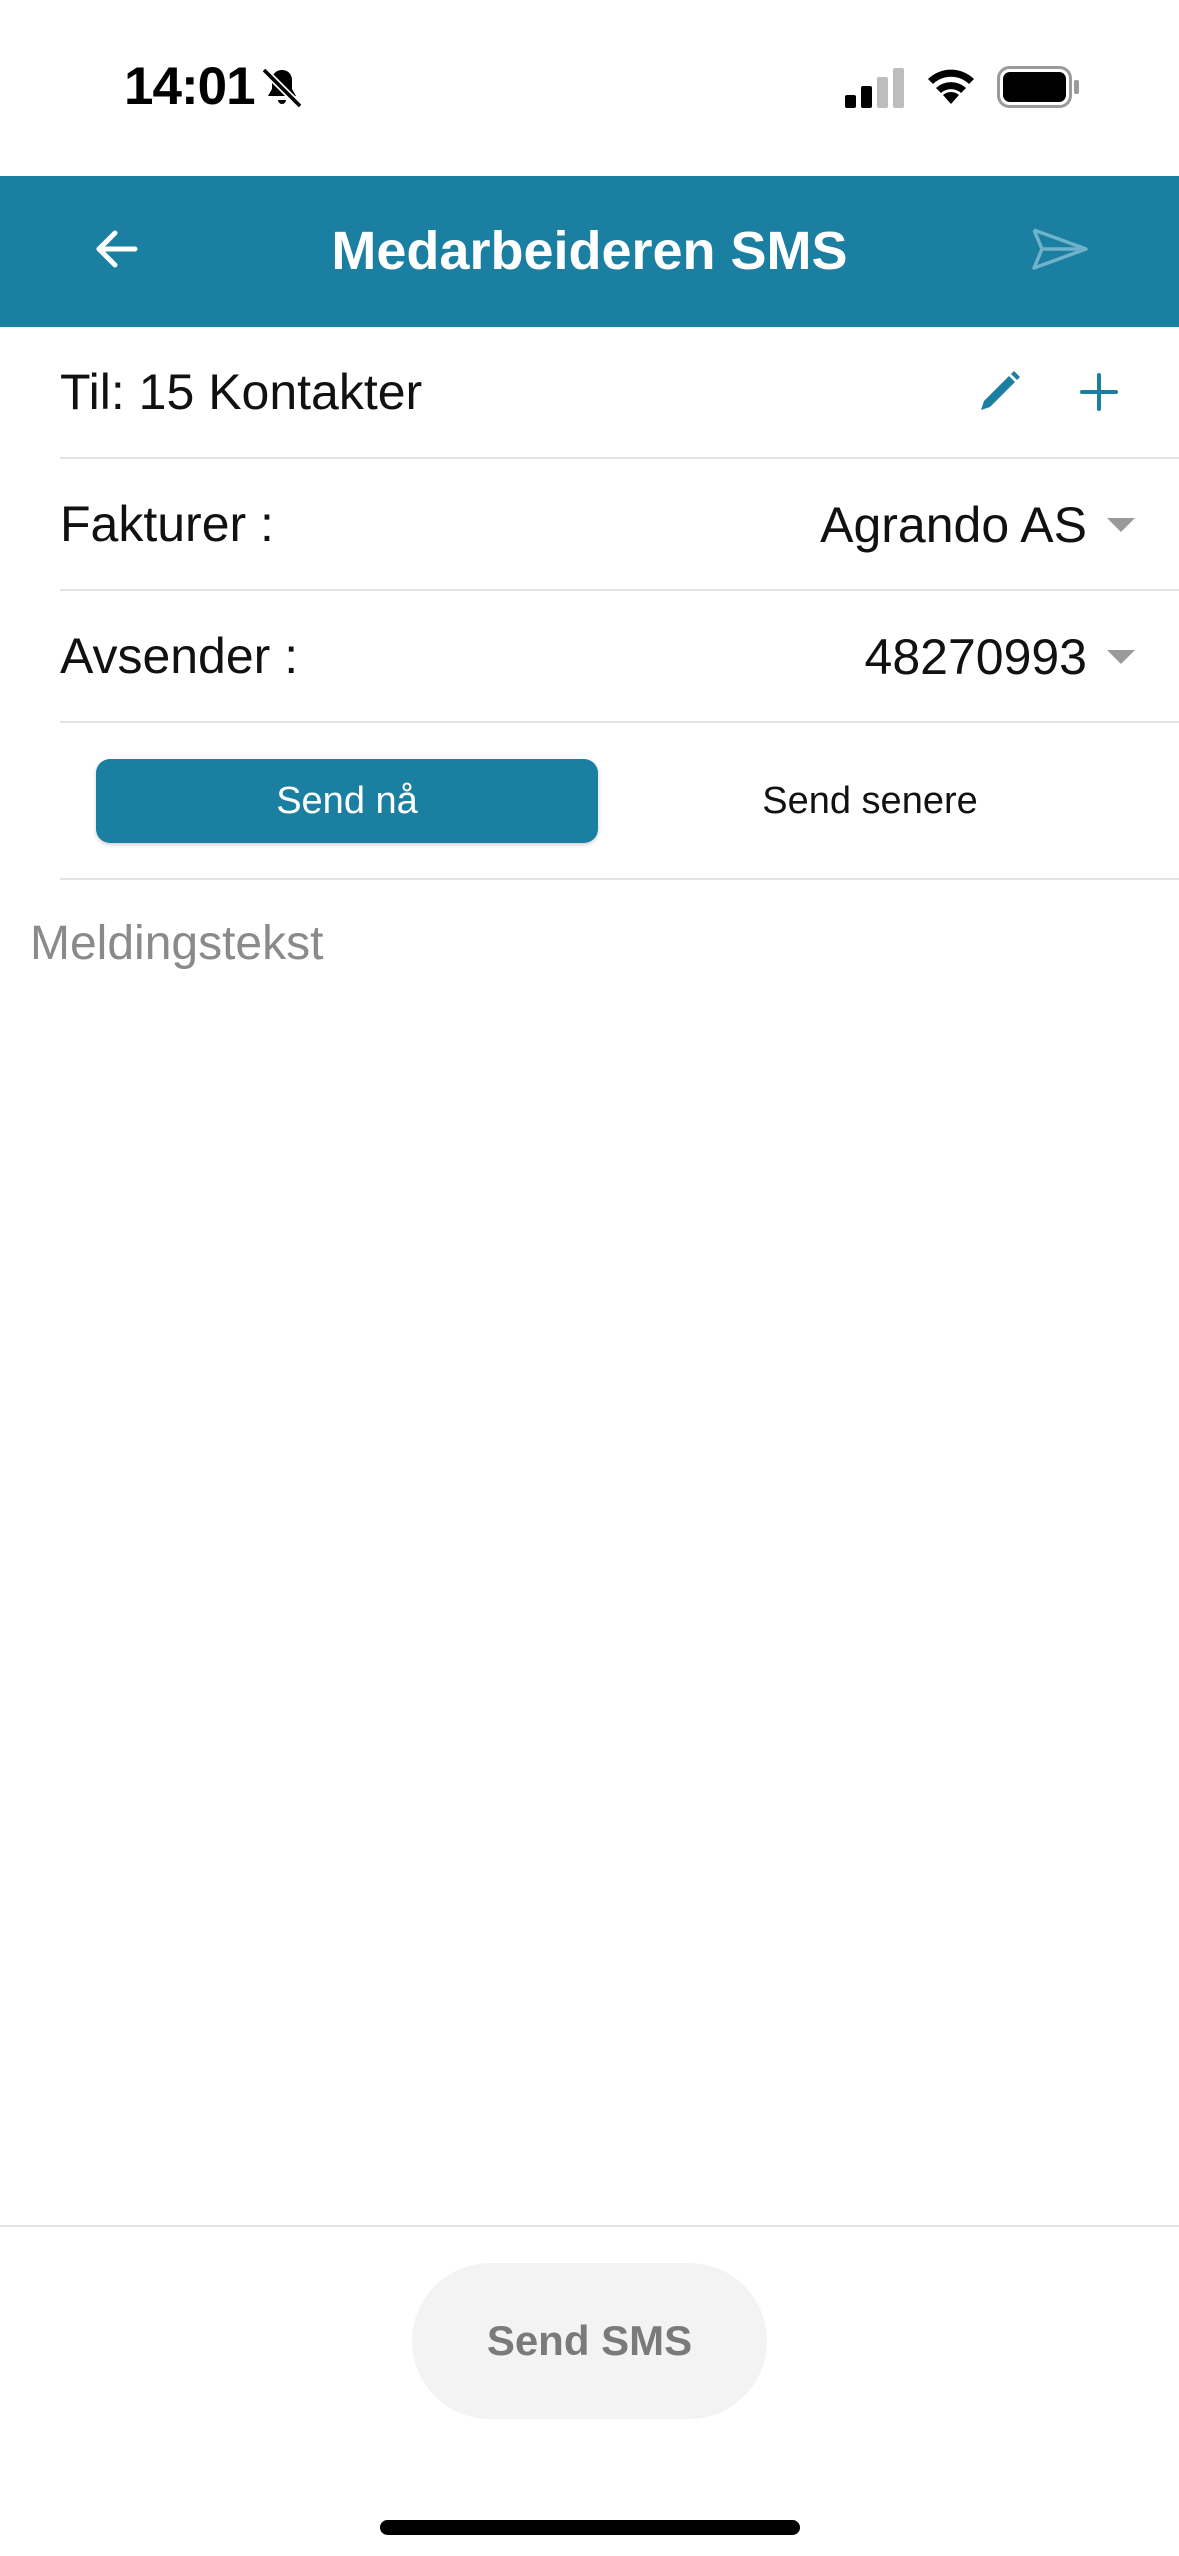 The image size is (1179, 2556). Describe the element at coordinates (870, 801) in the screenshot. I see `send-later-button: Send senere` at that location.